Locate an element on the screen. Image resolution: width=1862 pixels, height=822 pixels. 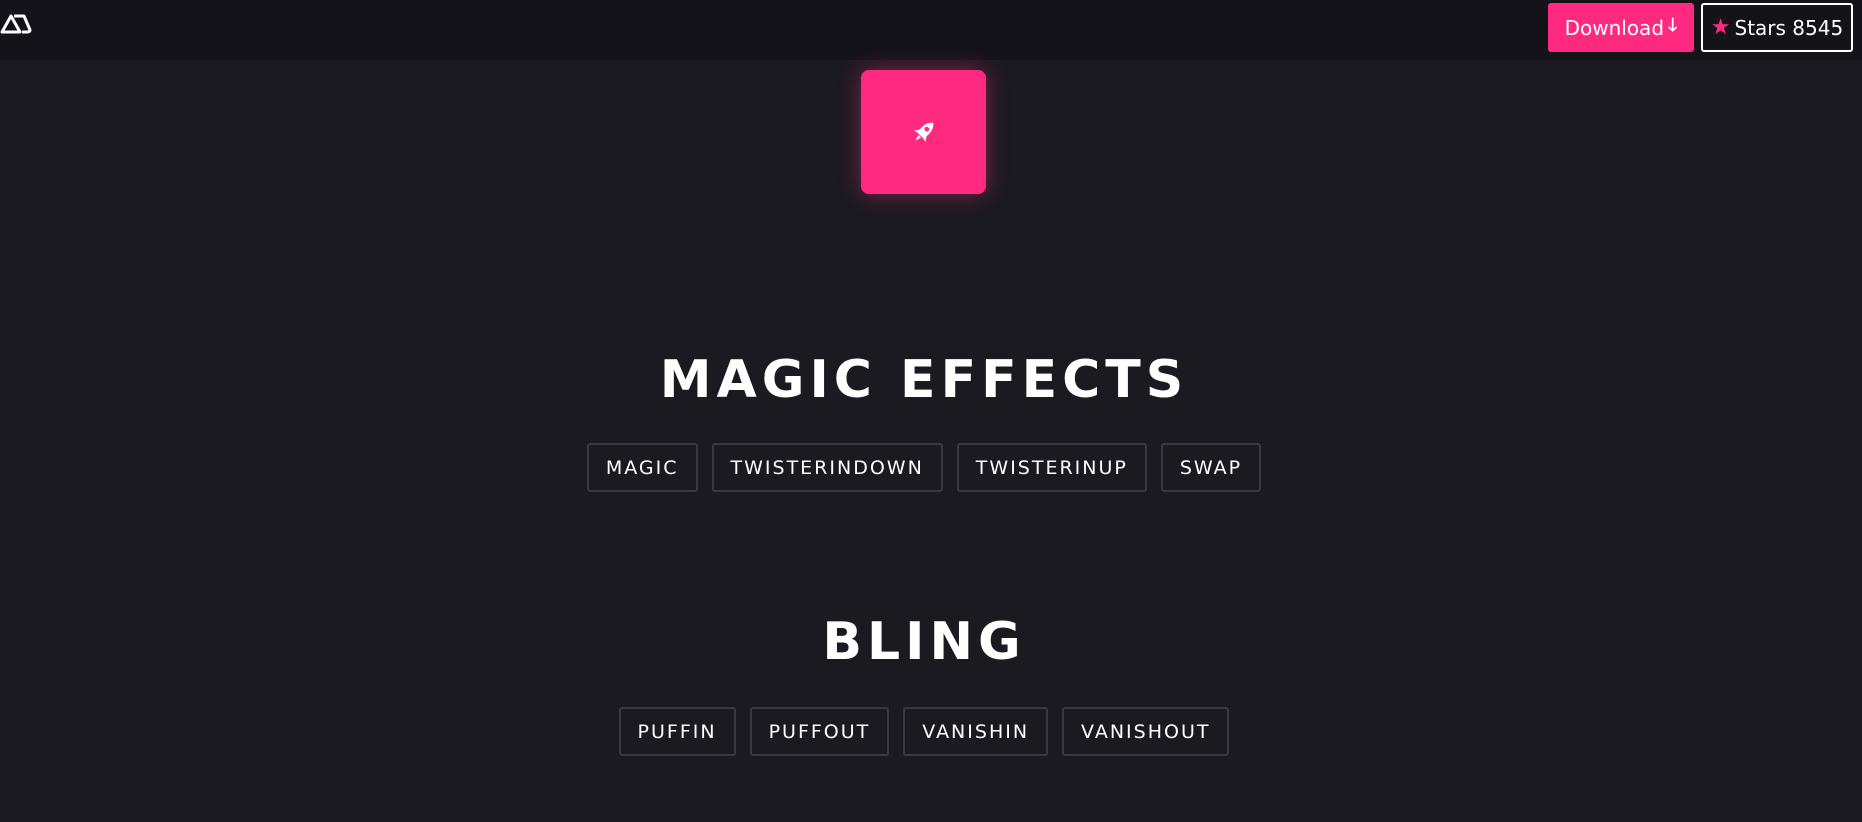
section-title-magic-effects: MAGIC EFFECTS is located at coordinates (924, 380).